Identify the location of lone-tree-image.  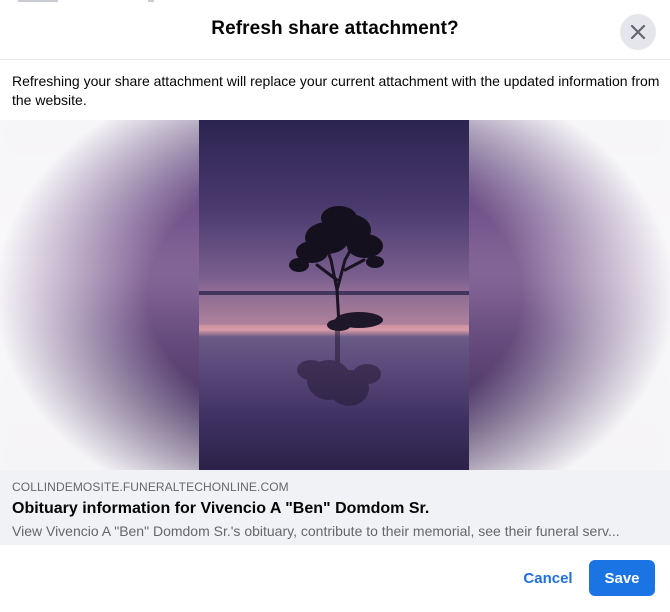
(334, 306).